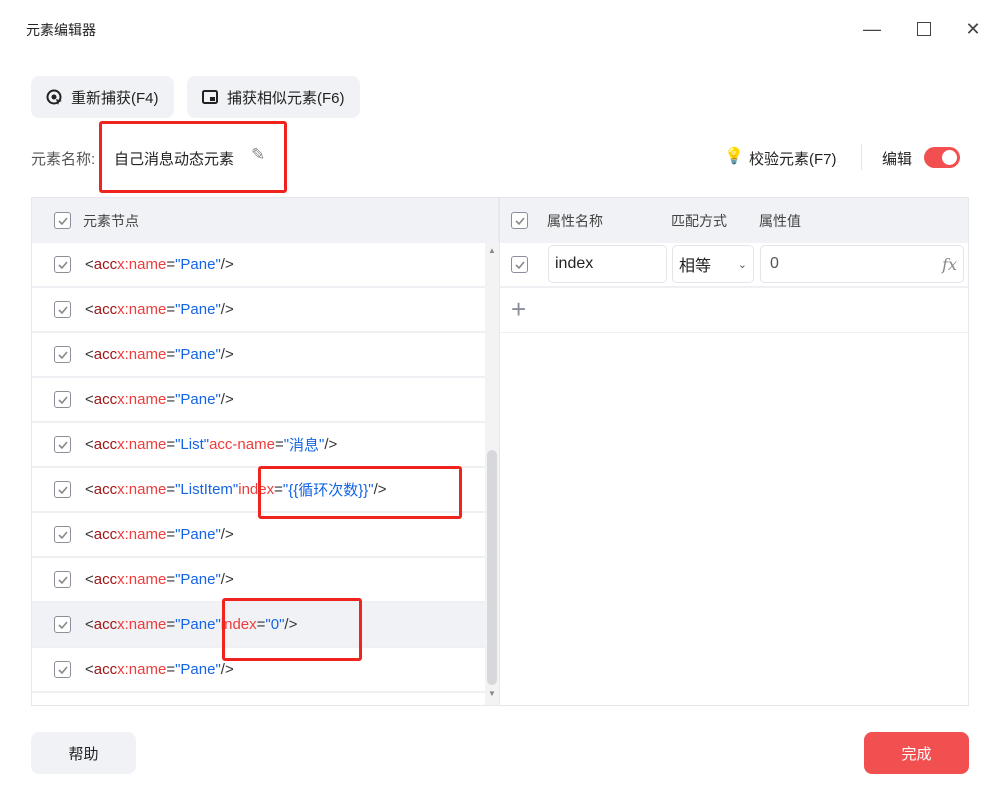 The height and width of the screenshot is (800, 1000). Describe the element at coordinates (519, 264) in the screenshot. I see `attribute-checkbox` at that location.